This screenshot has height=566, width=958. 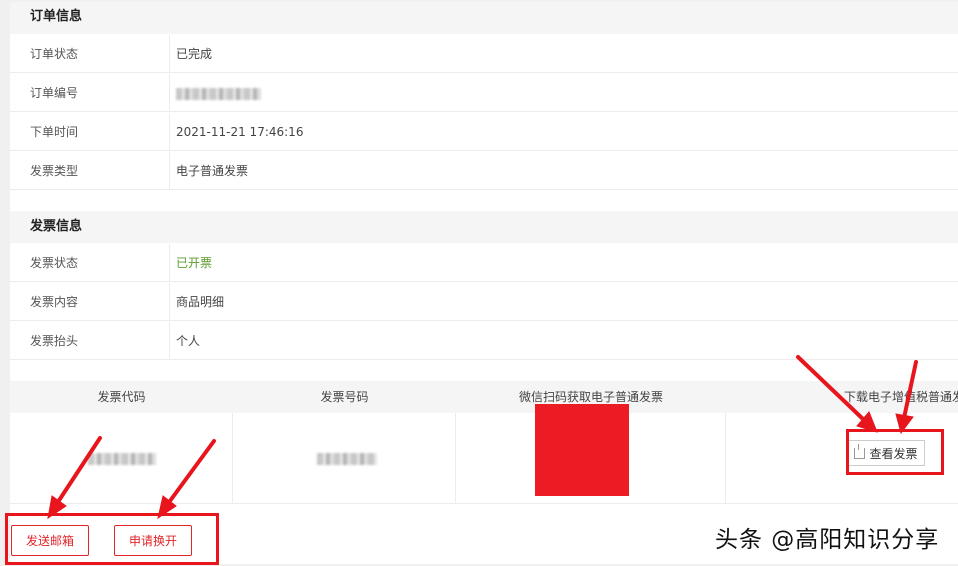 I want to click on wechat-qr-code, so click(x=582, y=450).